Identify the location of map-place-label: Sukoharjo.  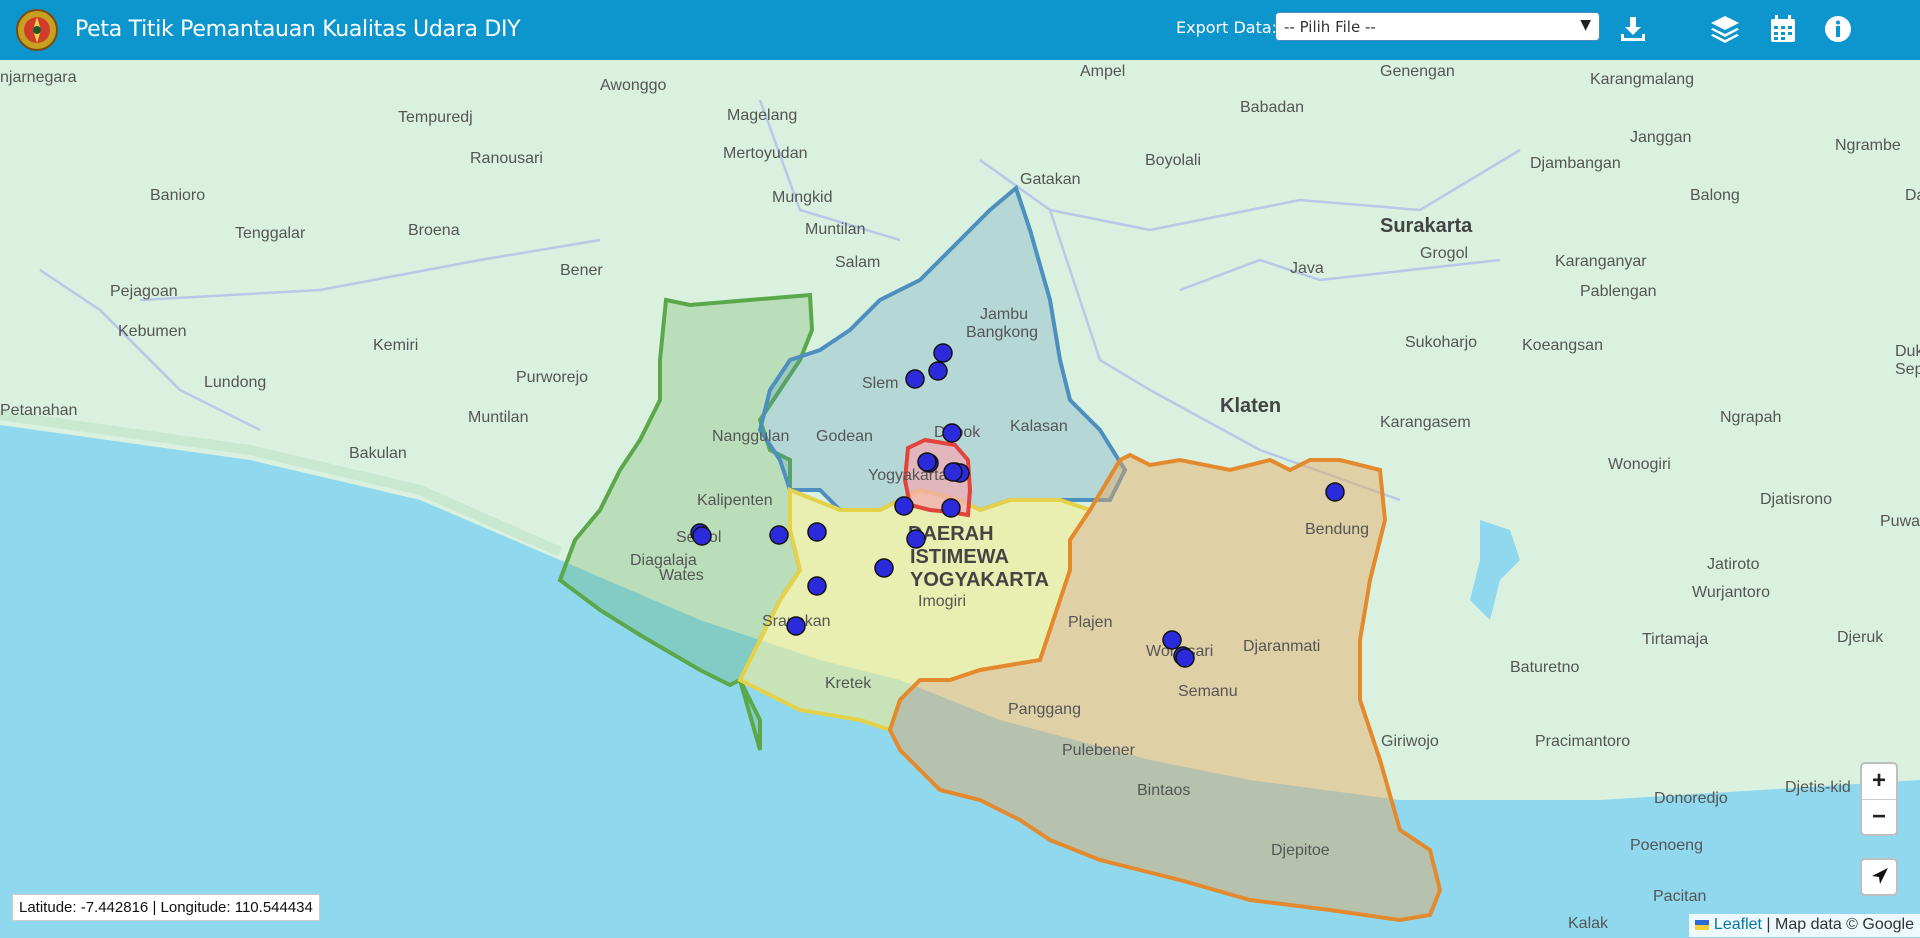
(1441, 342).